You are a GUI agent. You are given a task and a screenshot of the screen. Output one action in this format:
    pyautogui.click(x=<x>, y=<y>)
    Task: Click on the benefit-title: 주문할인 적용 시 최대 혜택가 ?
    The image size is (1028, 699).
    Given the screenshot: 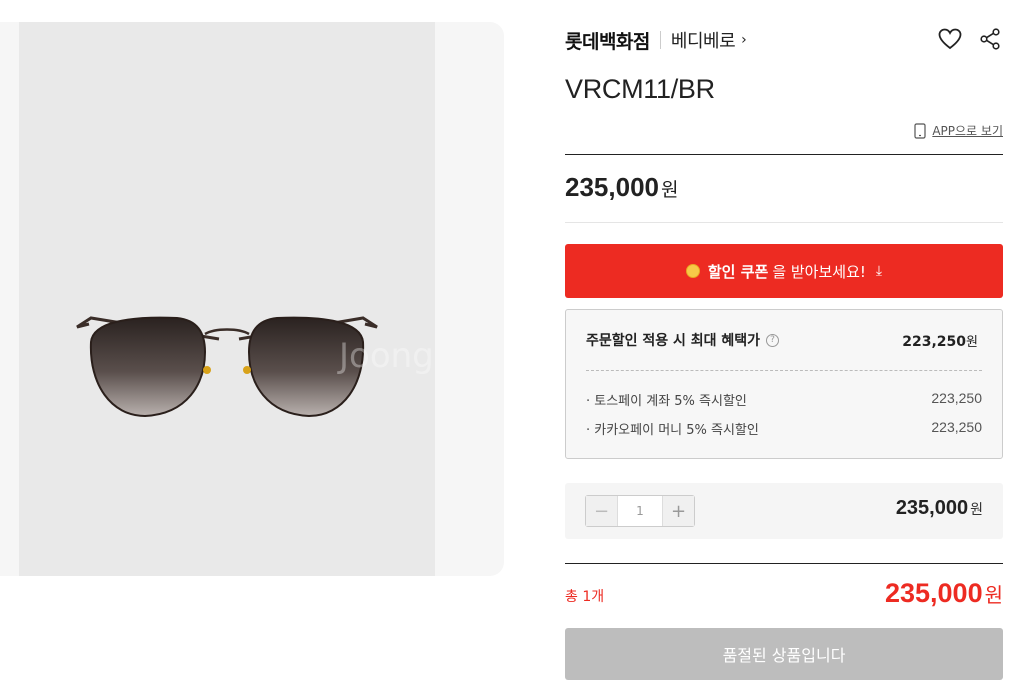 What is the action you would take?
    pyautogui.click(x=683, y=340)
    